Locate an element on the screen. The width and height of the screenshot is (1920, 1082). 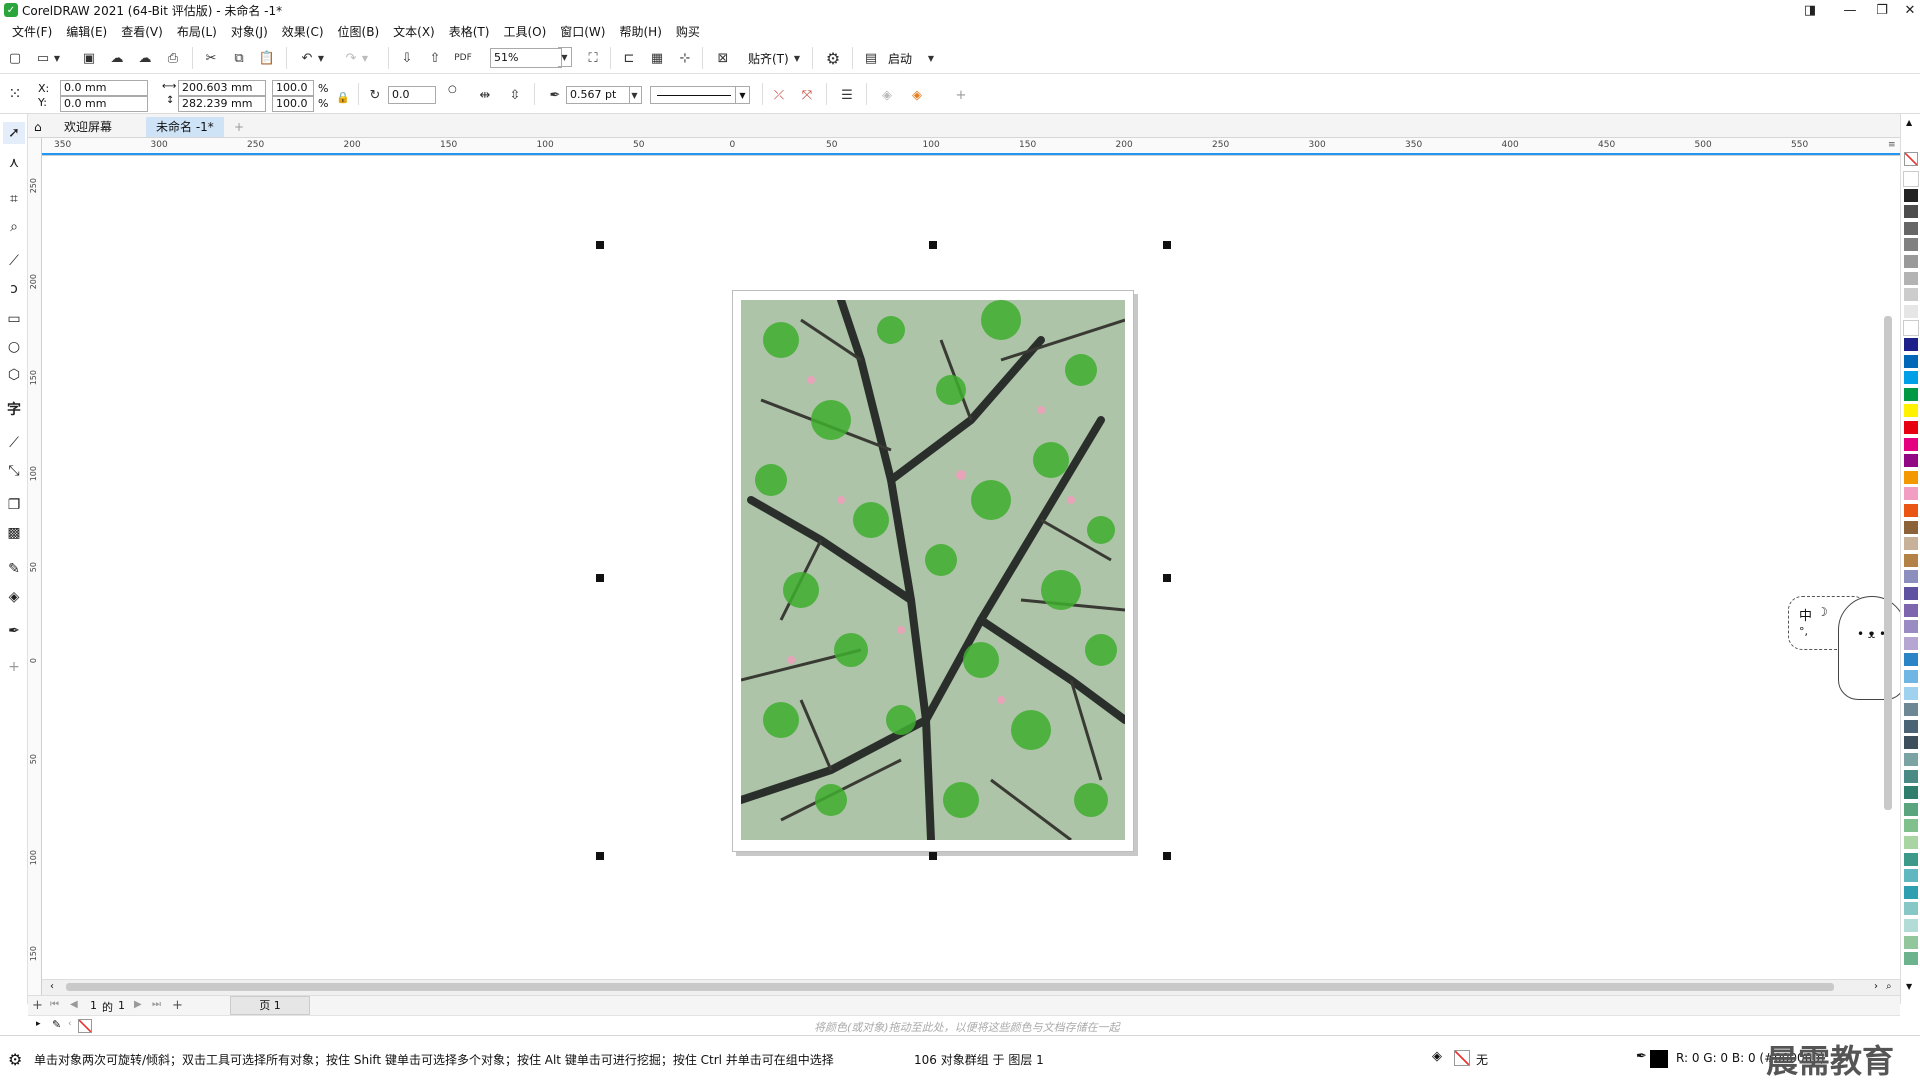
doc-palette-expand-icon: ▸ is located at coordinates (38, 1024).